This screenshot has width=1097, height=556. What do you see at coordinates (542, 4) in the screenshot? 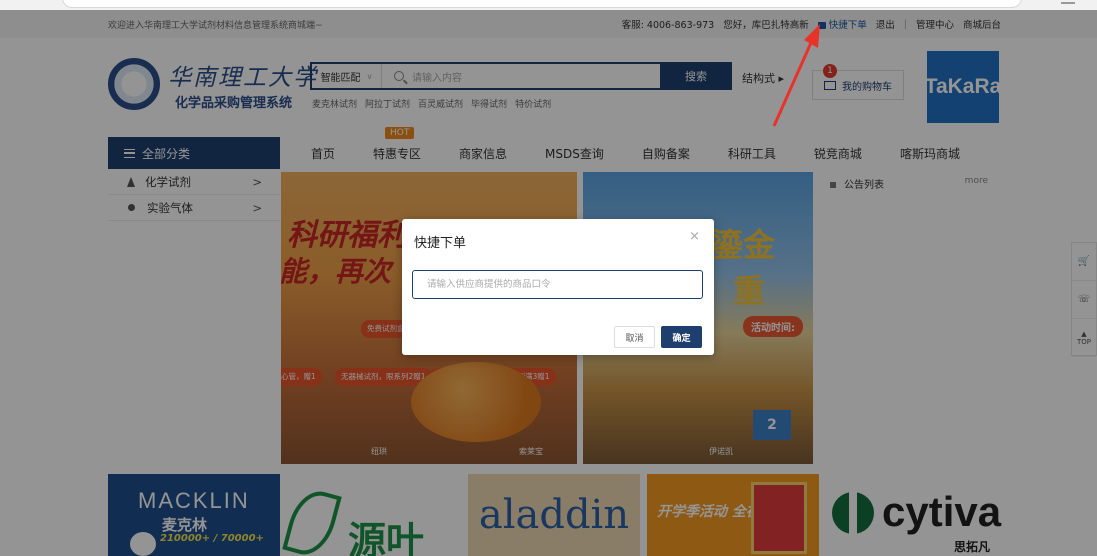
I see `address-bar` at bounding box center [542, 4].